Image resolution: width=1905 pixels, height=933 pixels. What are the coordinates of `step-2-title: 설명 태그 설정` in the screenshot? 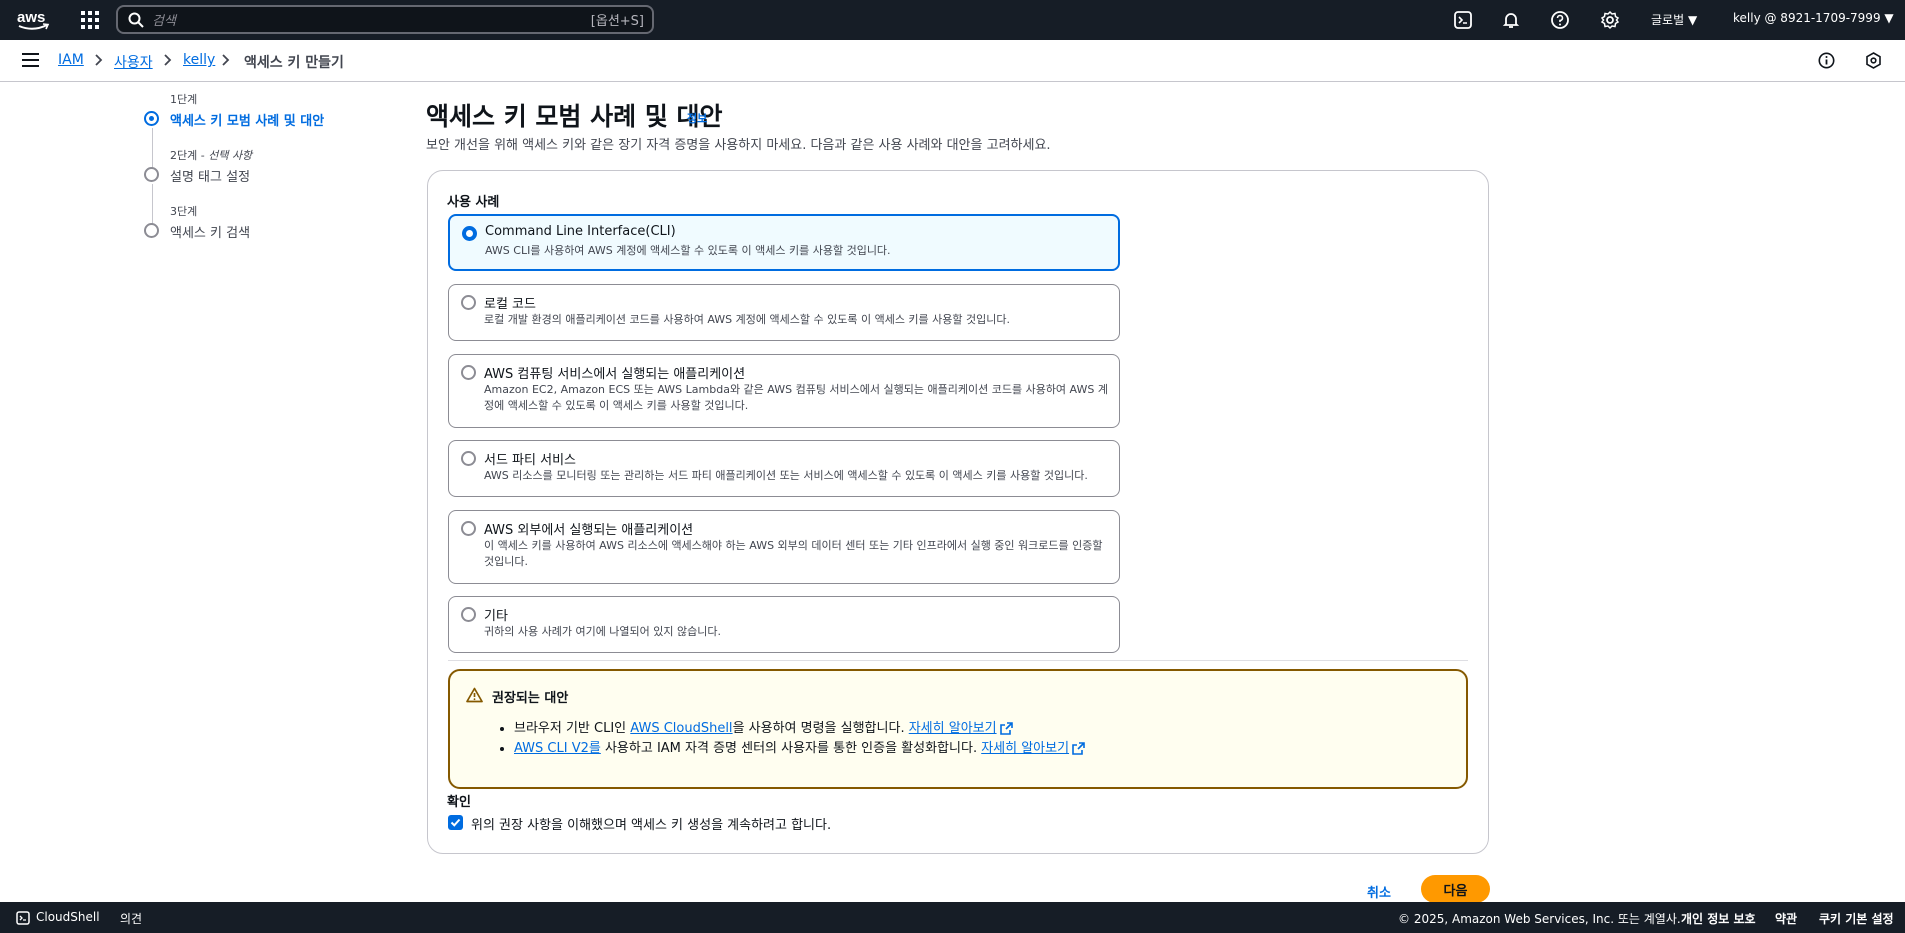 It's located at (210, 177).